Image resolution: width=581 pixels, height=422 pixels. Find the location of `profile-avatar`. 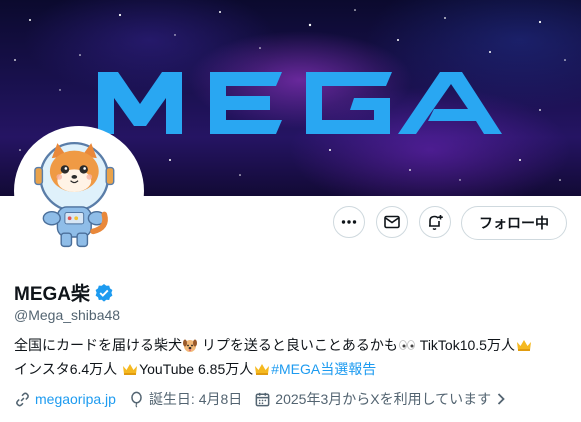

profile-avatar is located at coordinates (79, 191).